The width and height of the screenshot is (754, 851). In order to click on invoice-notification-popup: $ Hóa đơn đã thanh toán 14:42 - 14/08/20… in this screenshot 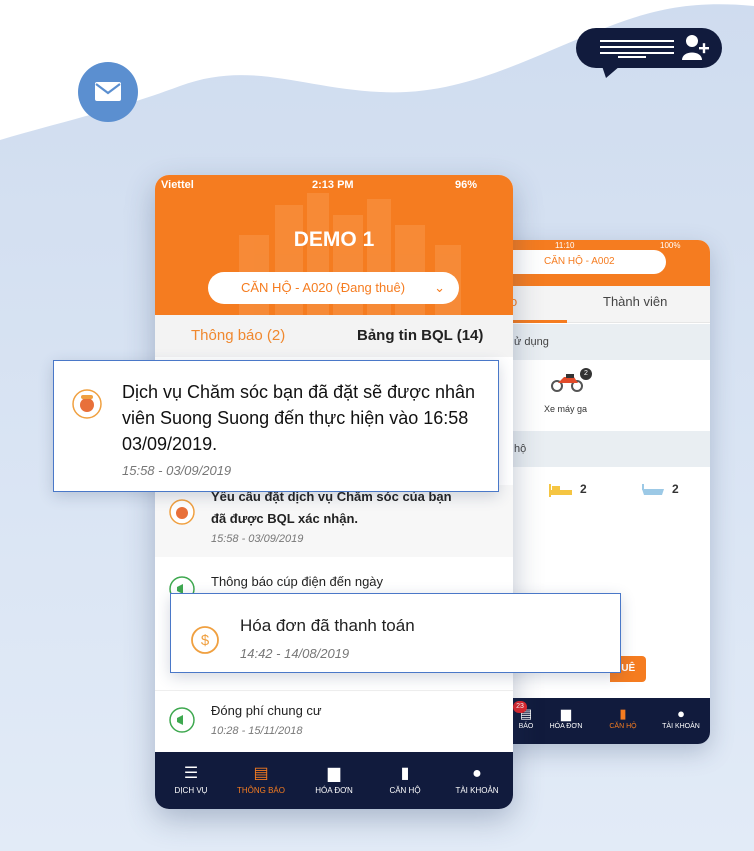, I will do `click(395, 633)`.